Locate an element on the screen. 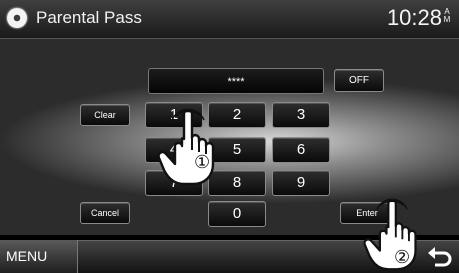 The image size is (459, 273). cancel-button: Cancel is located at coordinates (105, 213).